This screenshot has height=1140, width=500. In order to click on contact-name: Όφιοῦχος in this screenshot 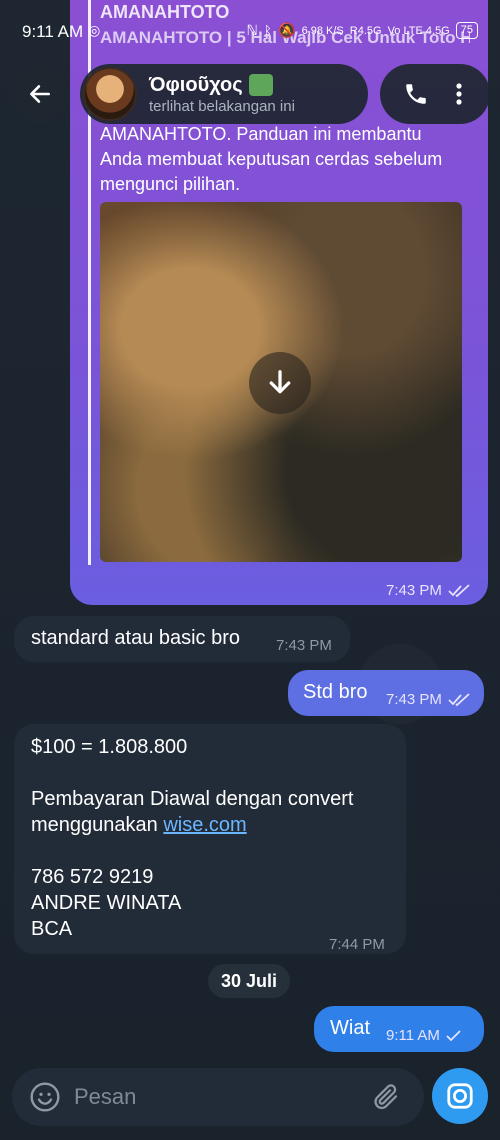, I will do `click(196, 84)`.